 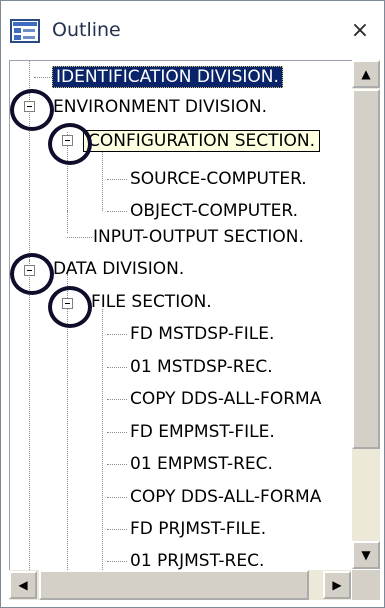 What do you see at coordinates (202, 334) in the screenshot?
I see `tree-item-fd-mstdsp-file: FD MSTDSP-FILE.` at bounding box center [202, 334].